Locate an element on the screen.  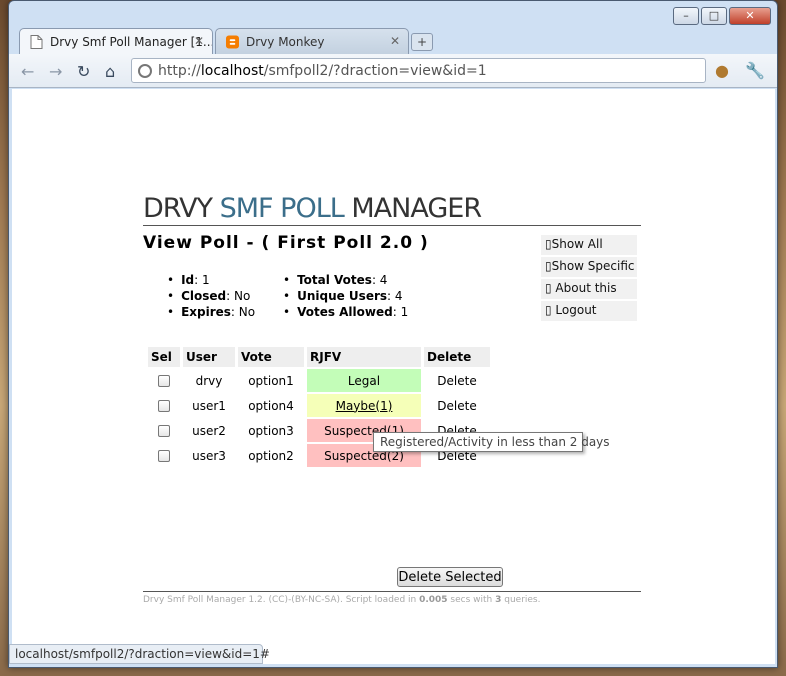
row-rjfv-status: Legal is located at coordinates (364, 380).